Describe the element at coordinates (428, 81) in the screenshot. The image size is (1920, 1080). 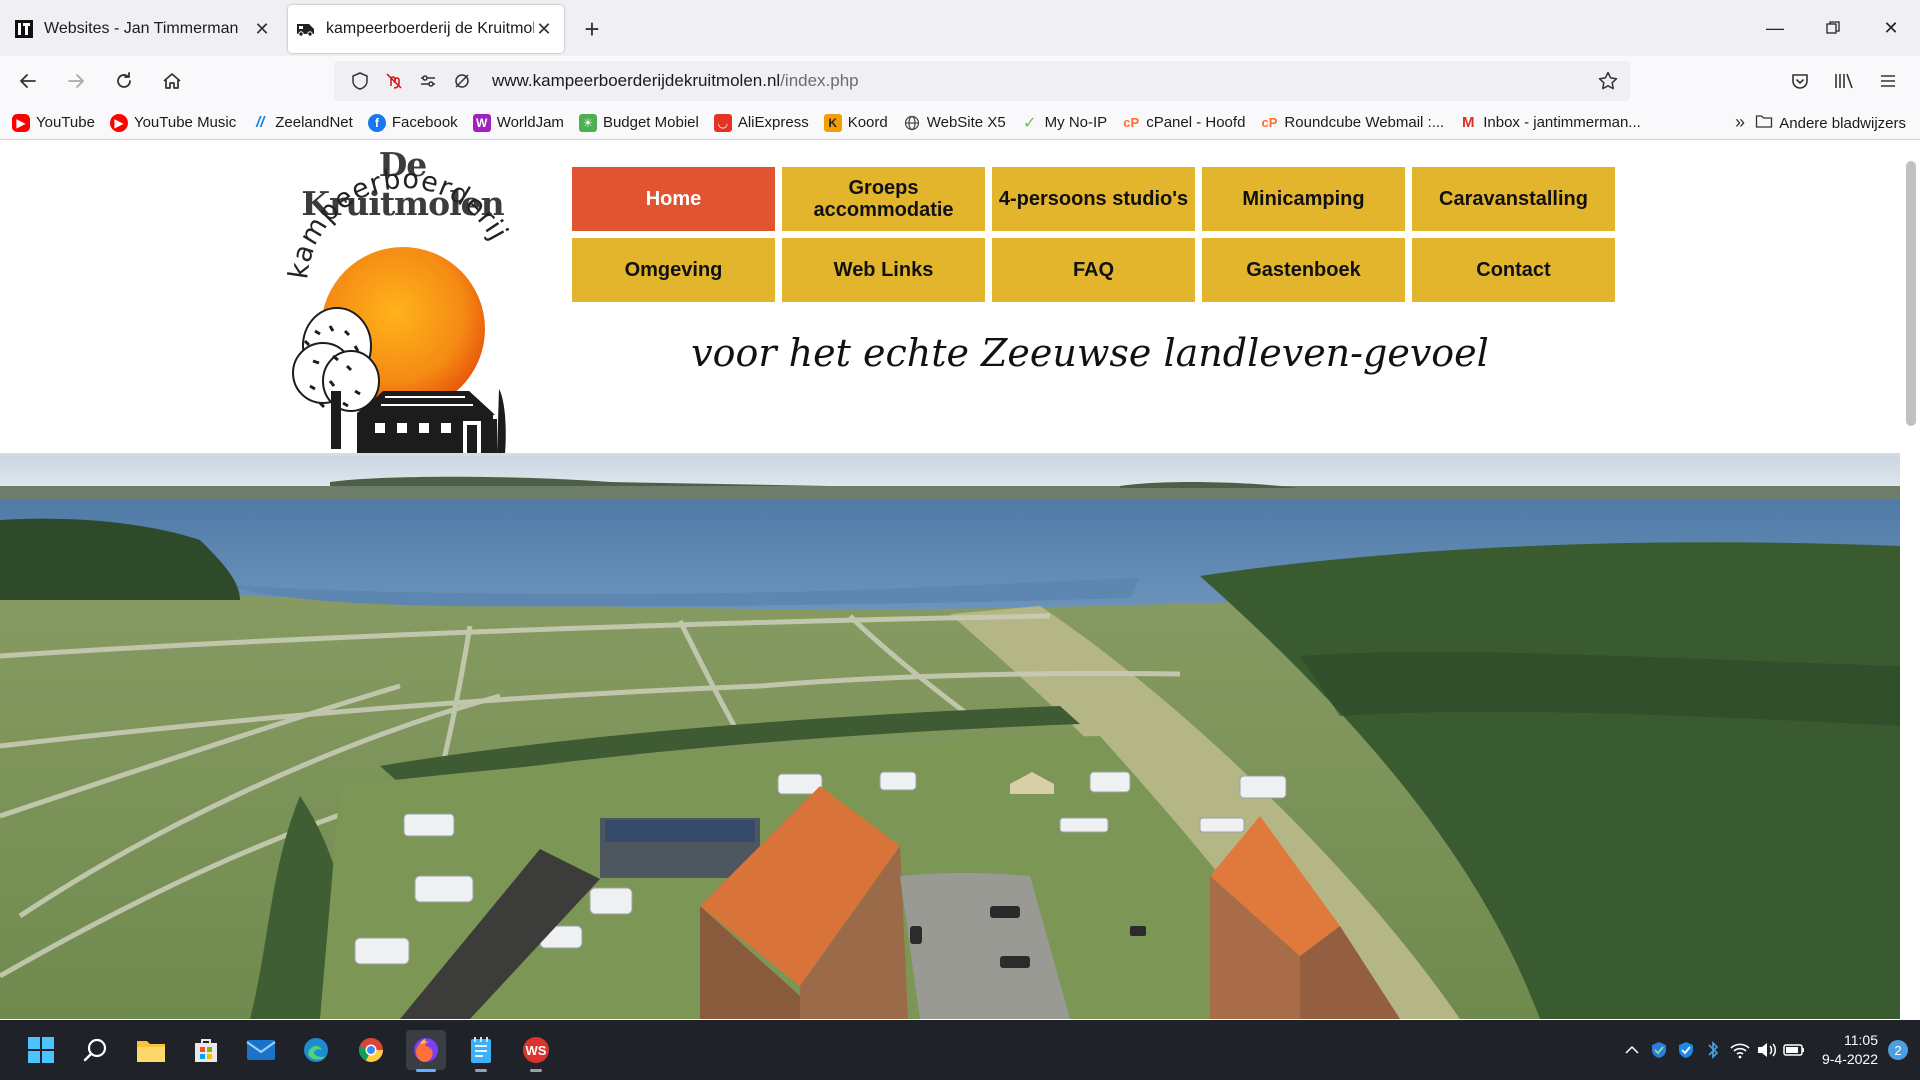
I see `site-settings-icon` at that location.